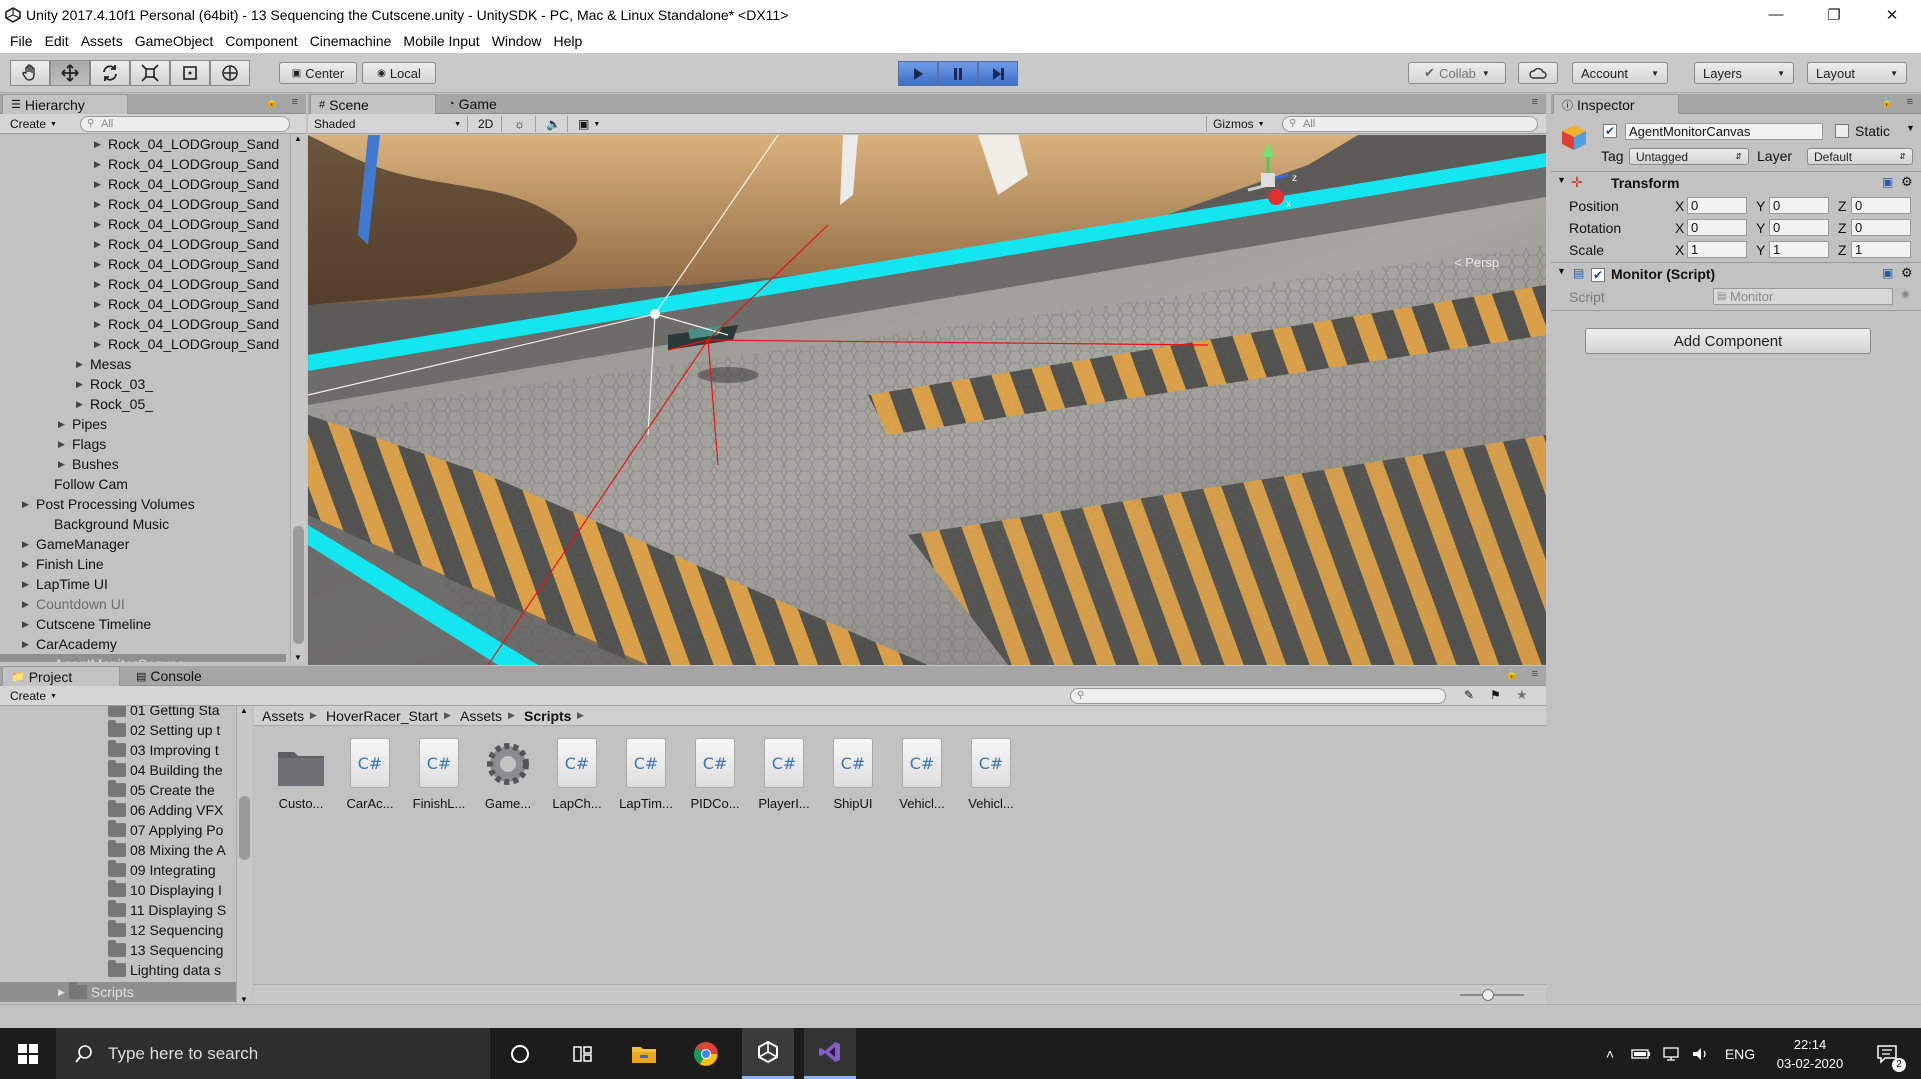 The height and width of the screenshot is (1079, 1921). What do you see at coordinates (178, 676) in the screenshot?
I see `tab-console: ▤ Console` at bounding box center [178, 676].